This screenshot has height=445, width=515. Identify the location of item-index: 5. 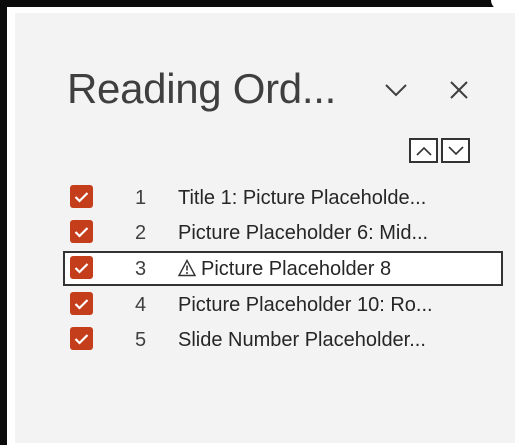
(141, 340).